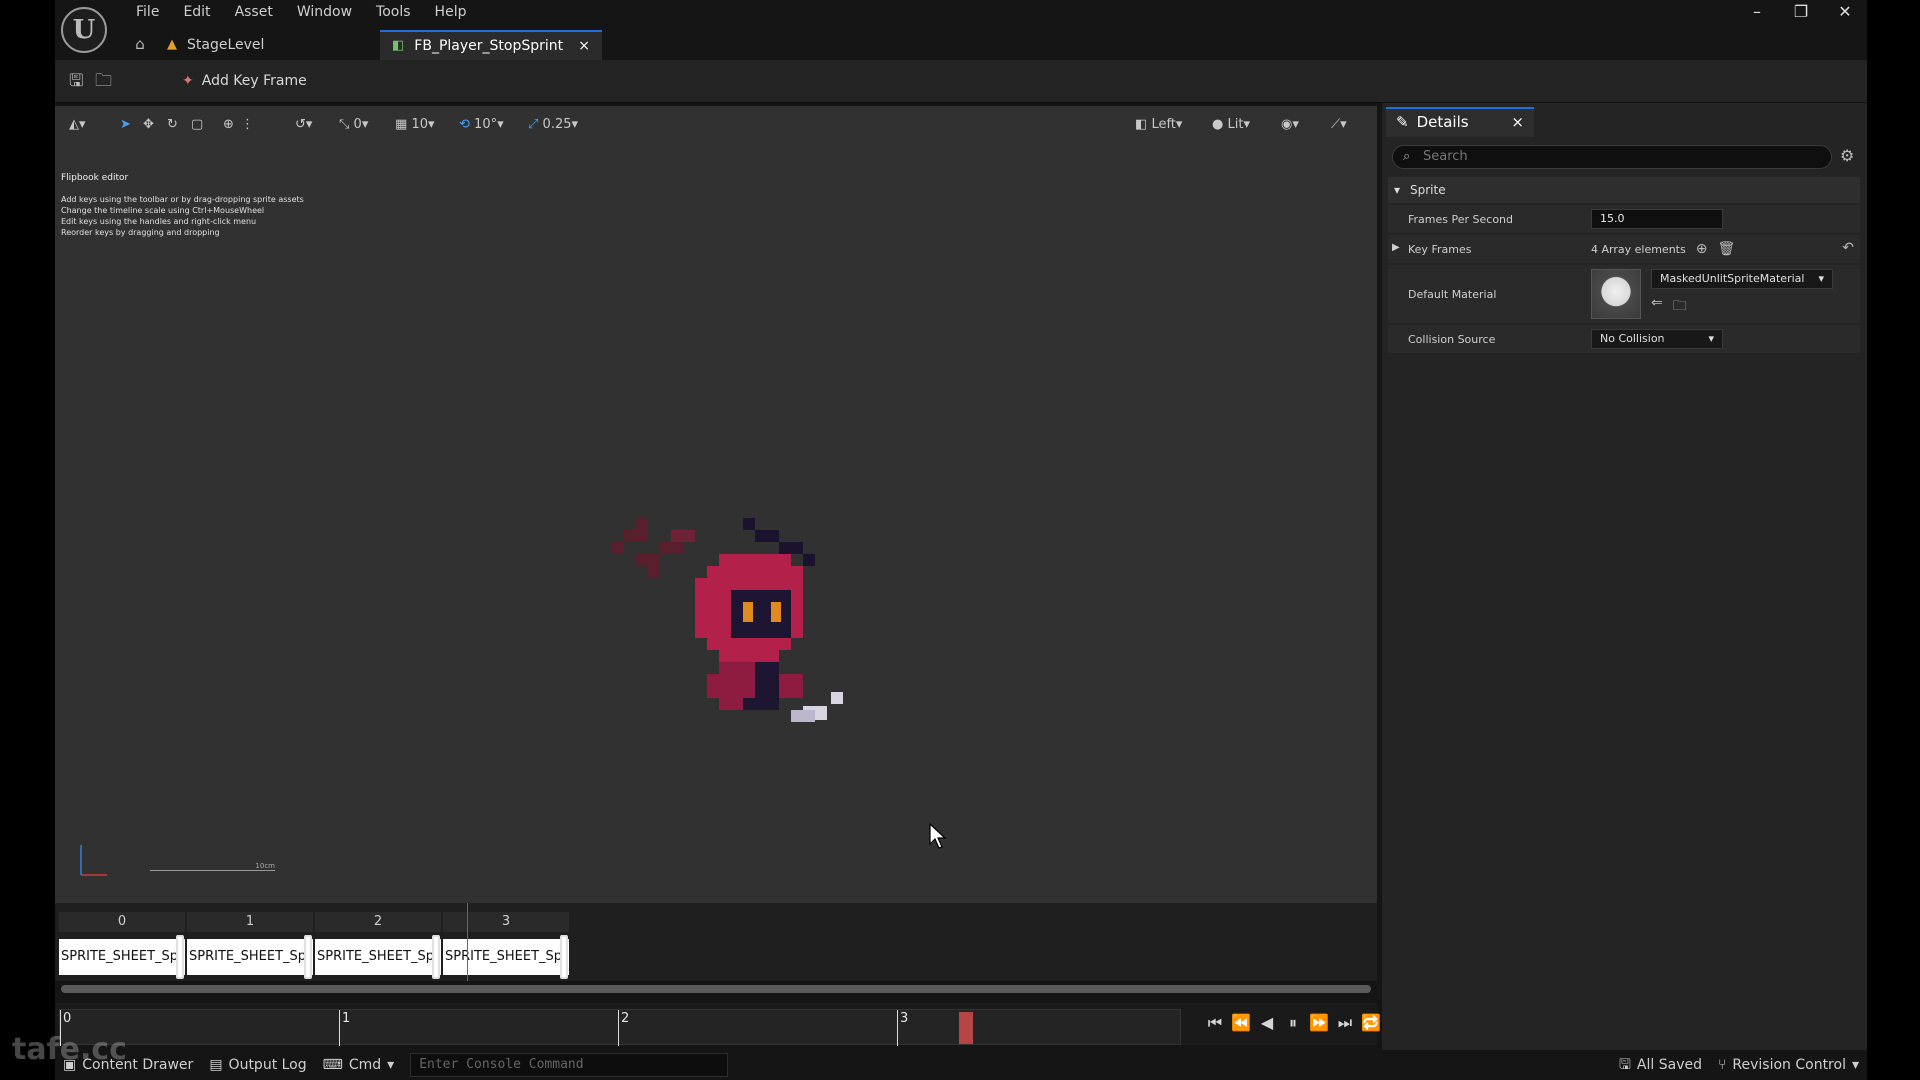  Describe the element at coordinates (1616, 294) in the screenshot. I see `material-thumbnail` at that location.